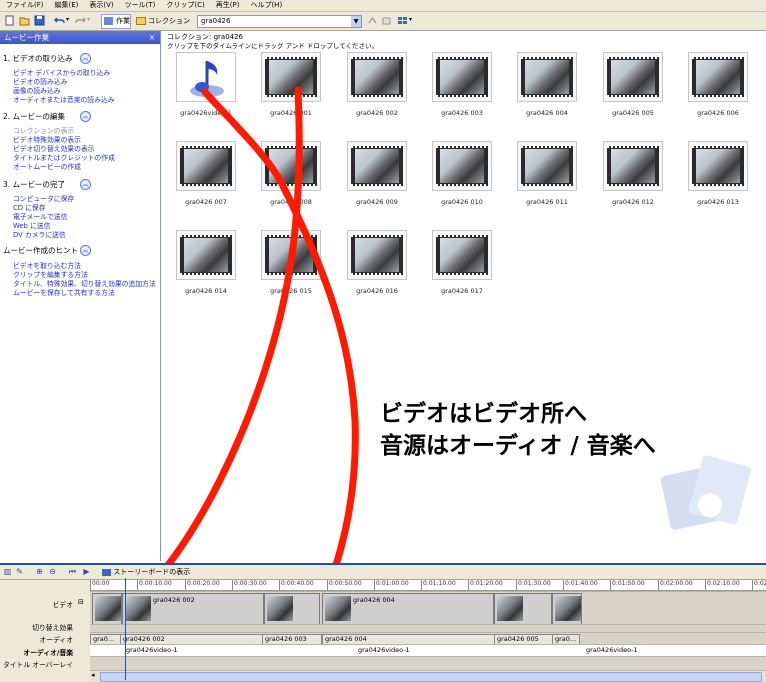 Image resolution: width=766 pixels, height=682 pixels. Describe the element at coordinates (50, 275) in the screenshot. I see `tip-edit-clips: クリップを編集する方法` at that location.